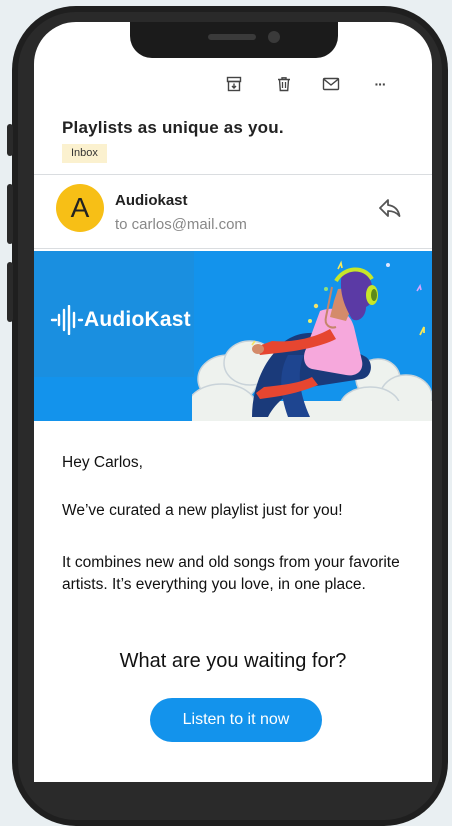 This screenshot has width=452, height=826. Describe the element at coordinates (137, 319) in the screenshot. I see `banner-brand-name: AudioKast` at that location.